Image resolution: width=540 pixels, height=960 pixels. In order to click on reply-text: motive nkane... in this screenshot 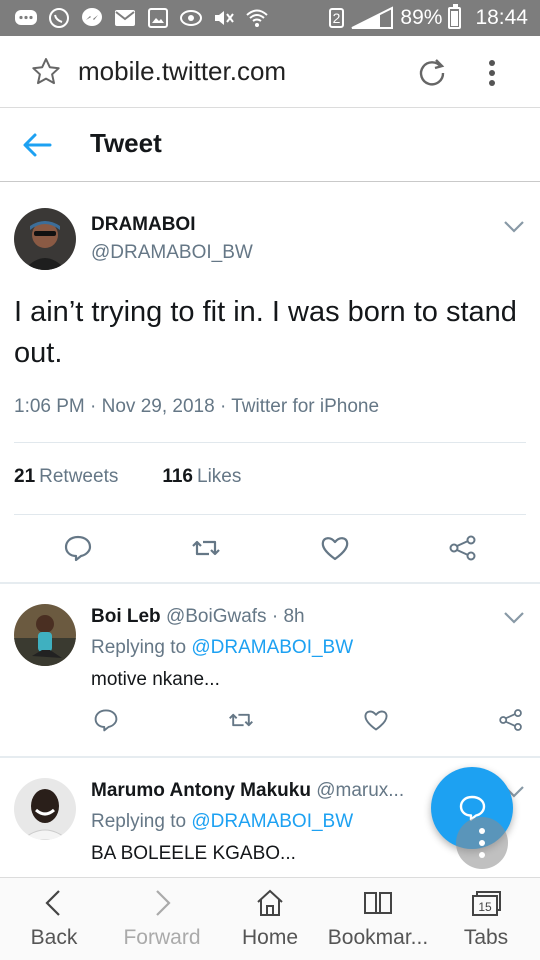, I will do `click(155, 679)`.